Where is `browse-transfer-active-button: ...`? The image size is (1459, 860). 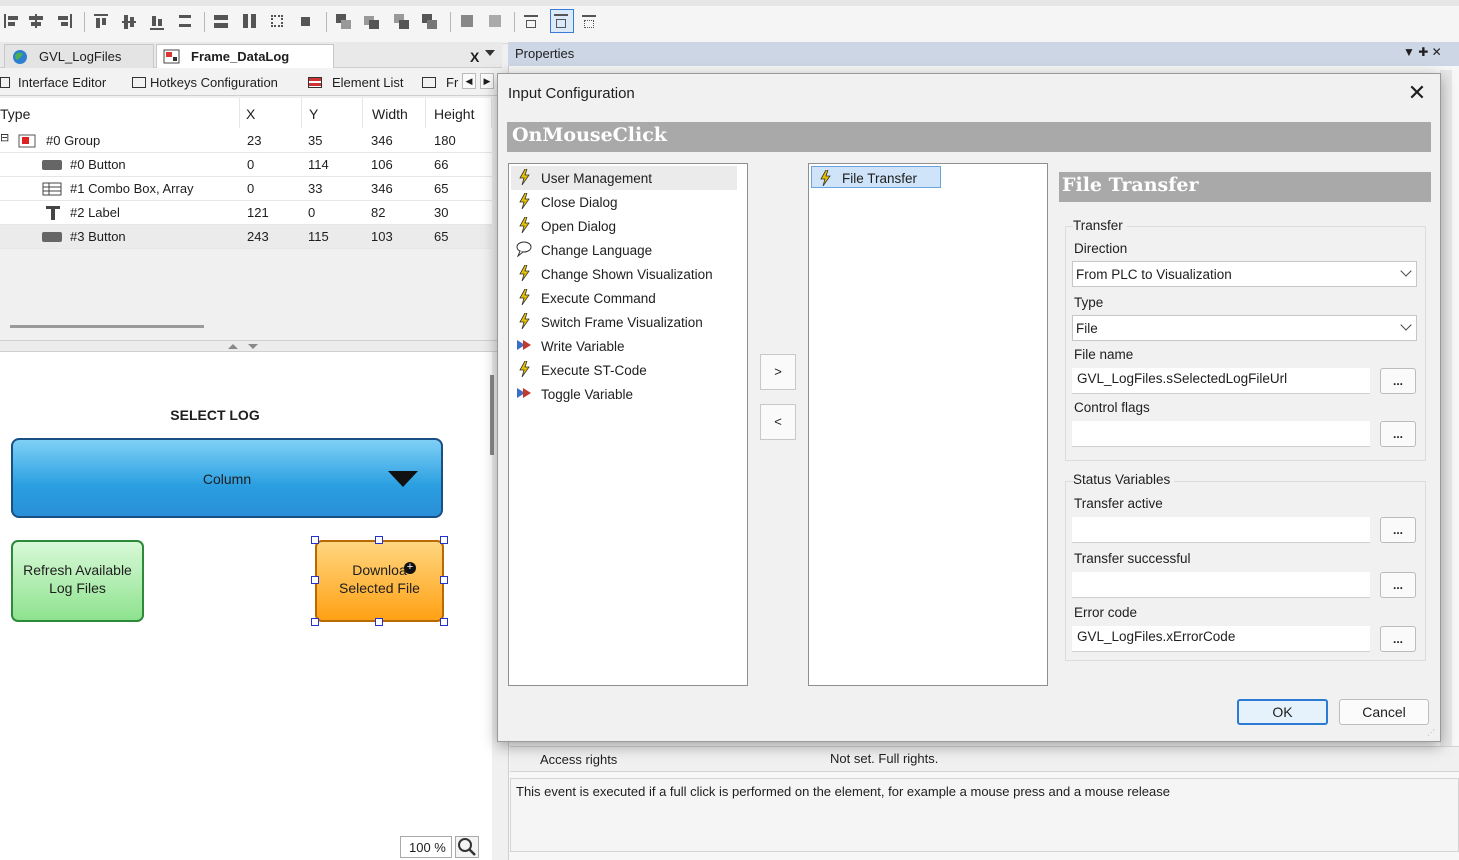
browse-transfer-active-button: ... is located at coordinates (1398, 530).